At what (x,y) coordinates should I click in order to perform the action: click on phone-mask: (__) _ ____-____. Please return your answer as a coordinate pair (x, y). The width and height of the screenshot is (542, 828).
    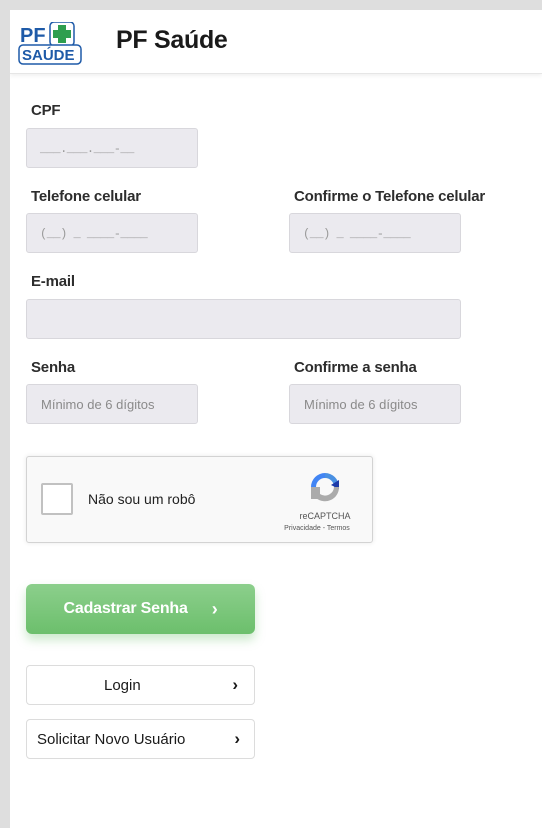
    Looking at the image, I should click on (94, 234).